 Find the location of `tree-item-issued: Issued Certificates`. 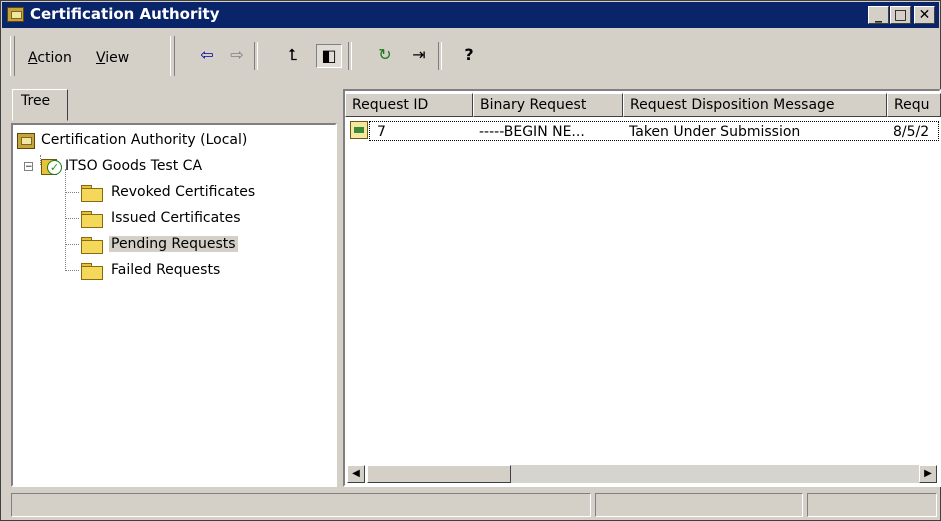

tree-item-issued: Issued Certificates is located at coordinates (173, 219).